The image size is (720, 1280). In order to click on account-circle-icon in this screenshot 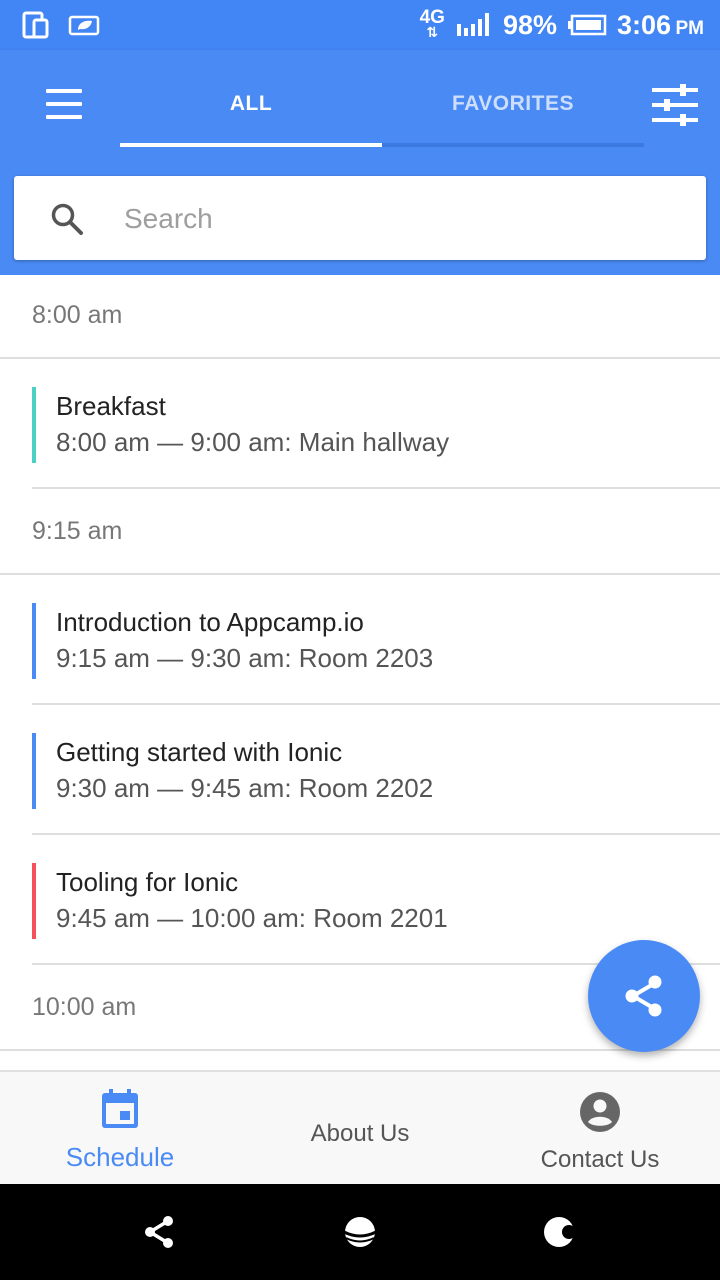, I will do `click(600, 1112)`.